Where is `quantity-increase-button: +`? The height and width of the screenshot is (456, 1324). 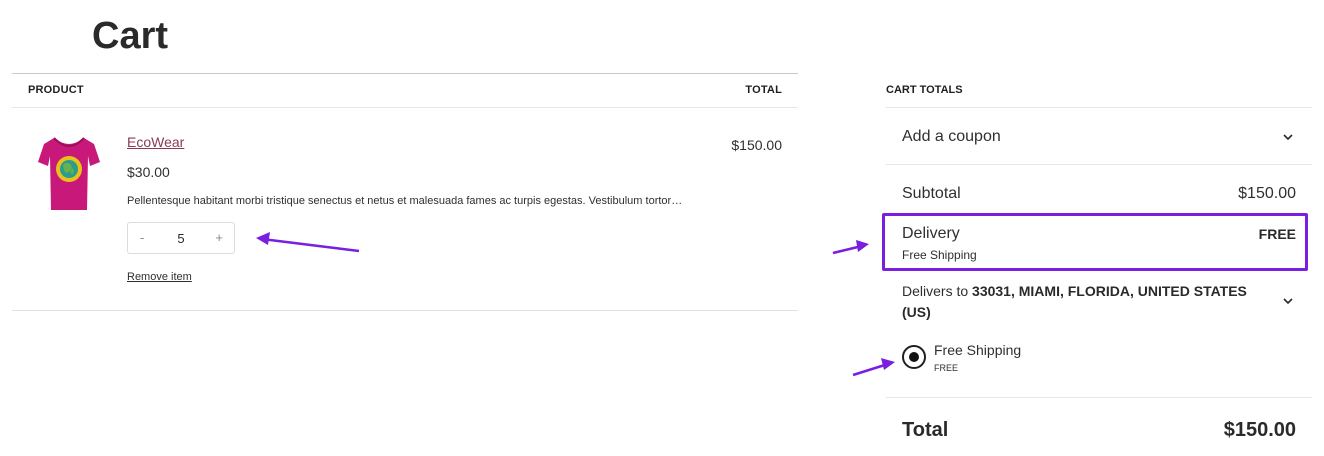
quantity-increase-button: + is located at coordinates (219, 237).